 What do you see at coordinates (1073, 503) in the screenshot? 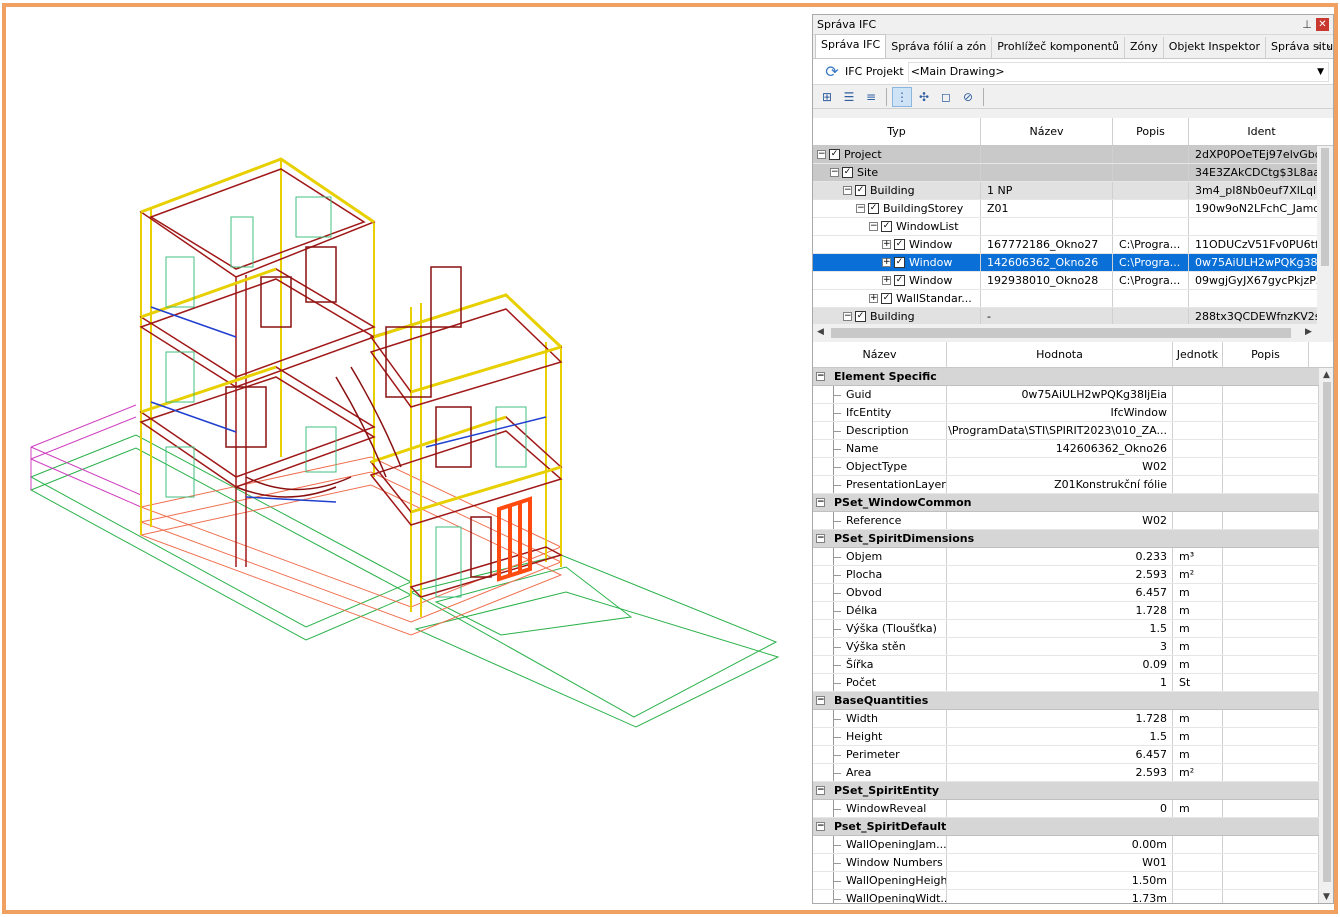
I see `property-group: − PSet_WindowCommon` at bounding box center [1073, 503].